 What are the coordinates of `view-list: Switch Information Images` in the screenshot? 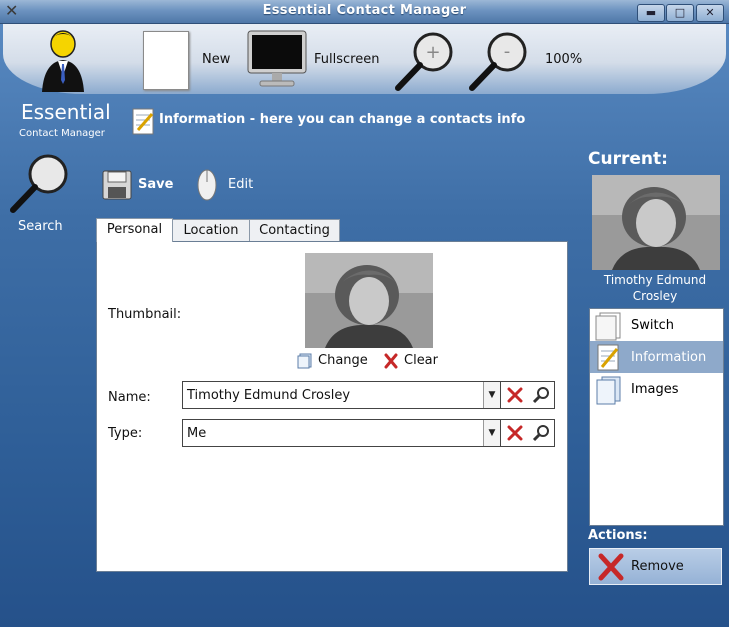 It's located at (656, 417).